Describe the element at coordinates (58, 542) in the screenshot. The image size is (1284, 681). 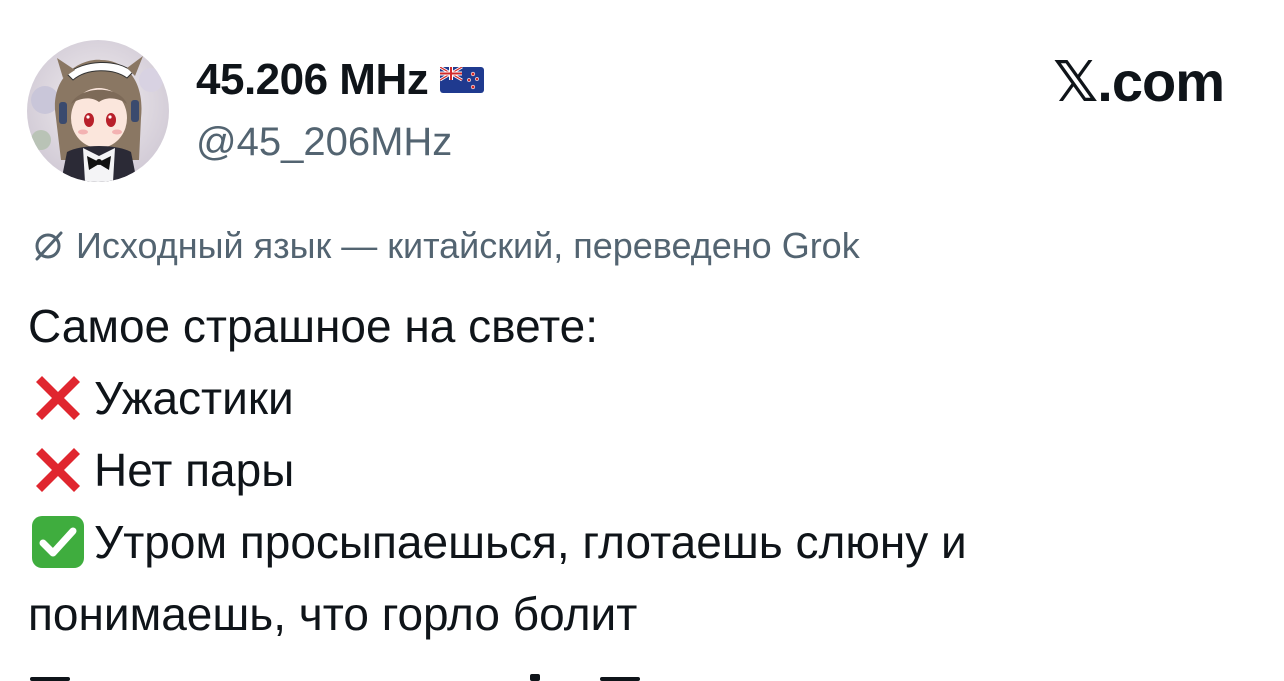
I see `check-mark-icon` at that location.